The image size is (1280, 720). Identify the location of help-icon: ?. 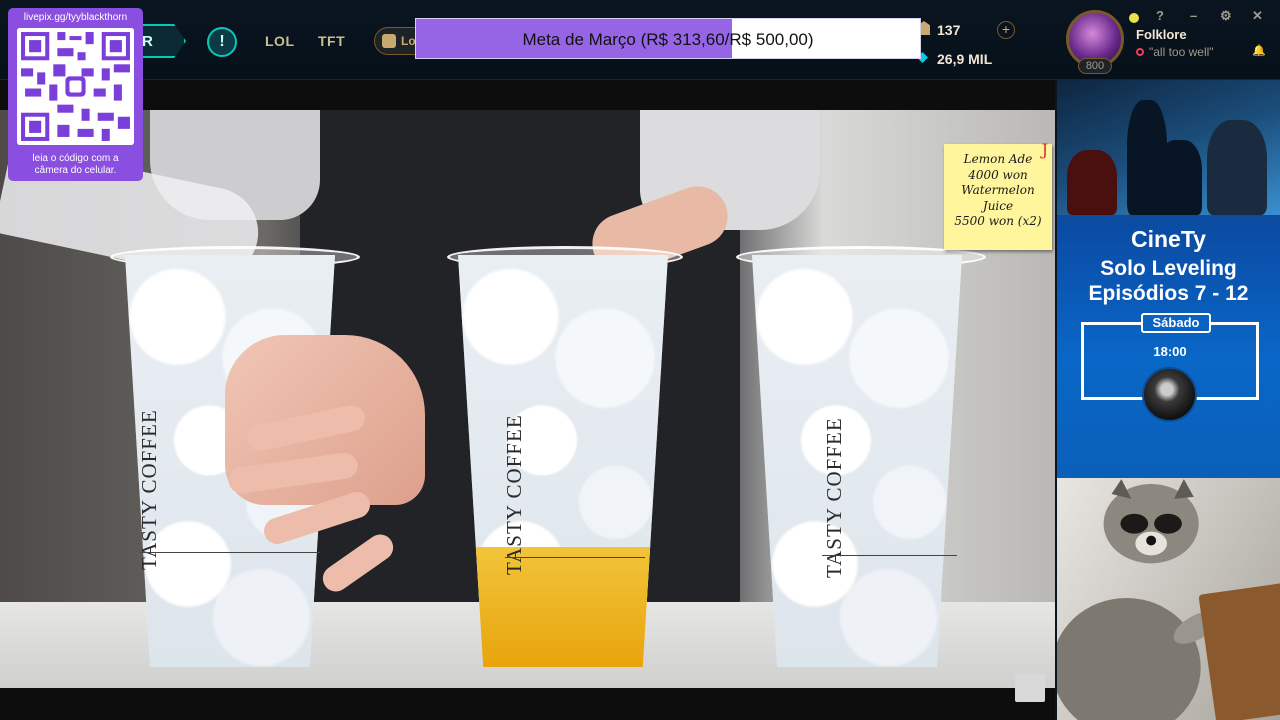
(1160, 15).